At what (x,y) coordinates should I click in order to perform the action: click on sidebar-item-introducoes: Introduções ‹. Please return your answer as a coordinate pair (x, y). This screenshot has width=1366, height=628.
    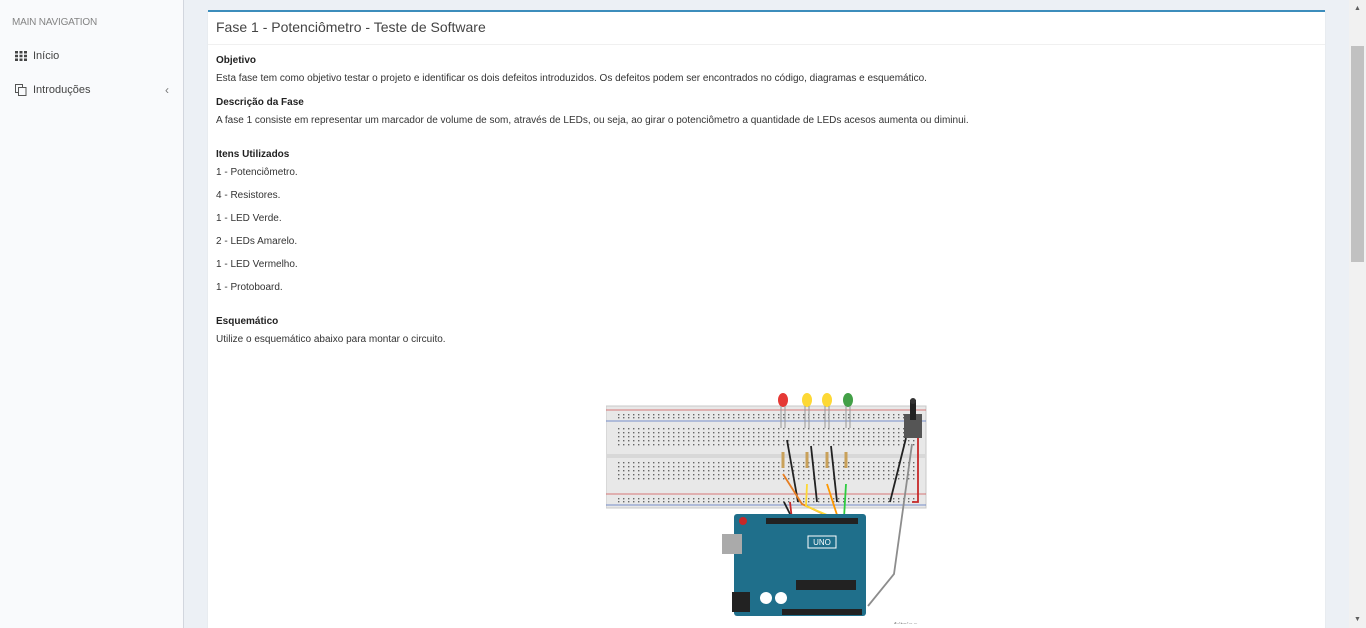
    Looking at the image, I should click on (91, 90).